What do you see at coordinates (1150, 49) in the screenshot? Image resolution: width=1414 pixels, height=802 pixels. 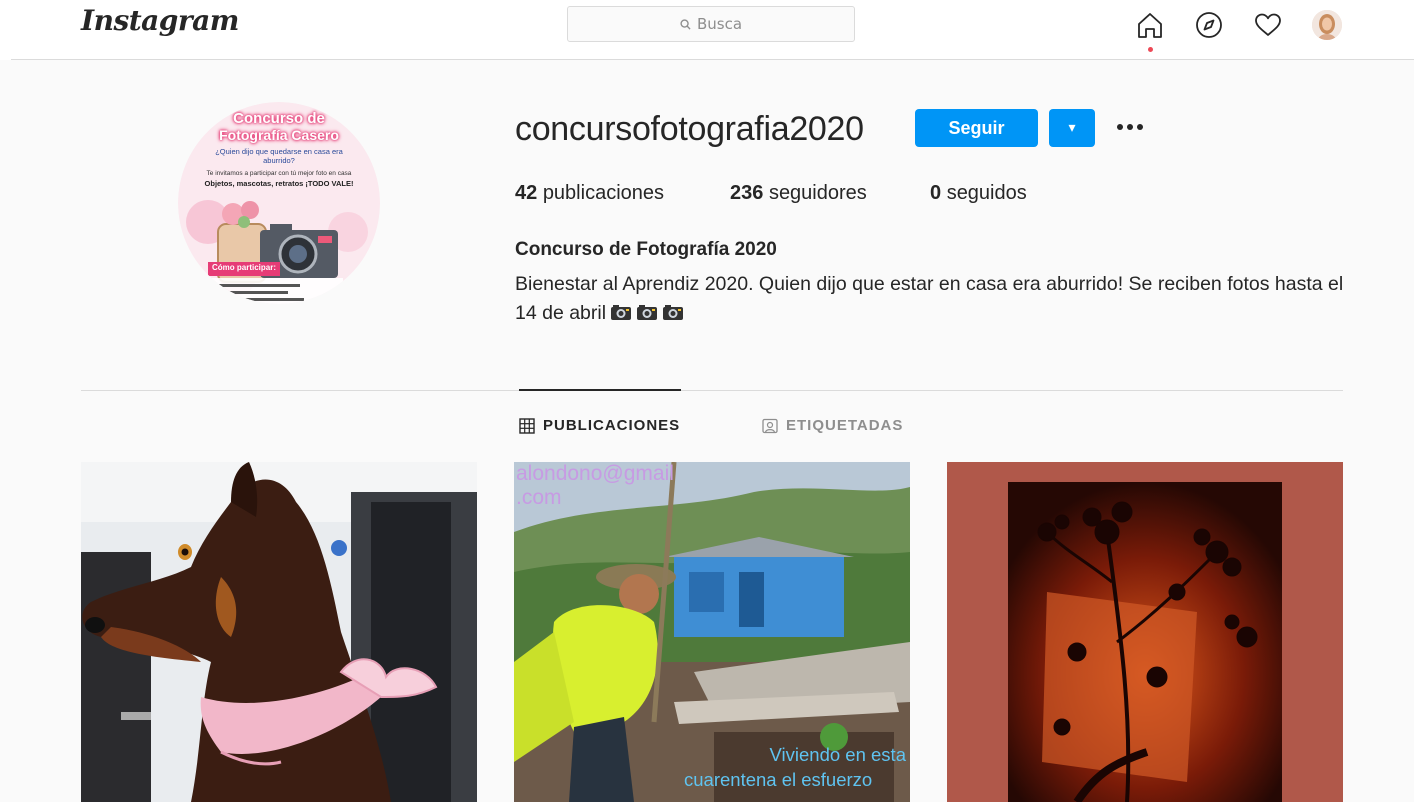 I see `notification-dot` at bounding box center [1150, 49].